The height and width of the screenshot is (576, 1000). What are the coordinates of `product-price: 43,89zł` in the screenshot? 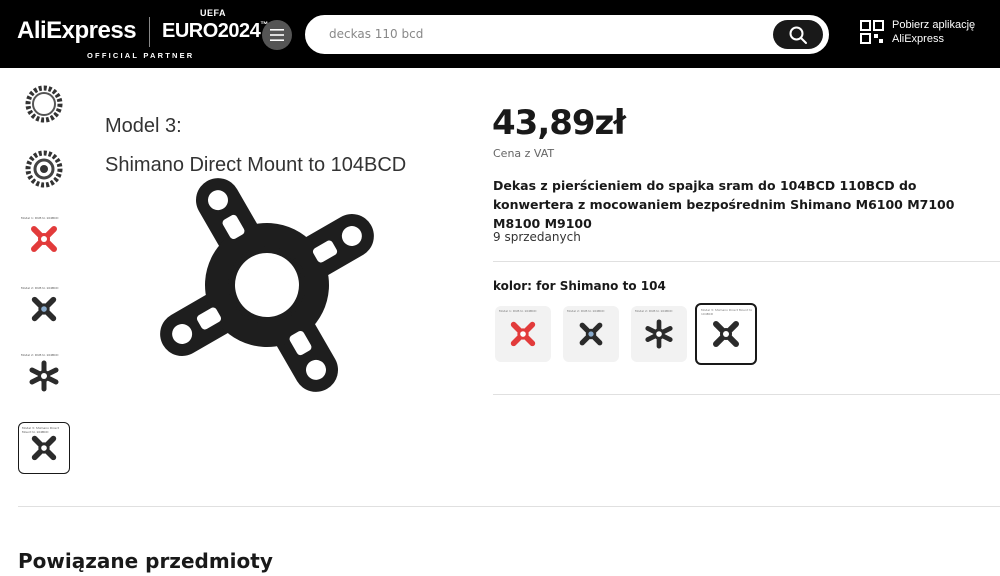 It's located at (559, 123).